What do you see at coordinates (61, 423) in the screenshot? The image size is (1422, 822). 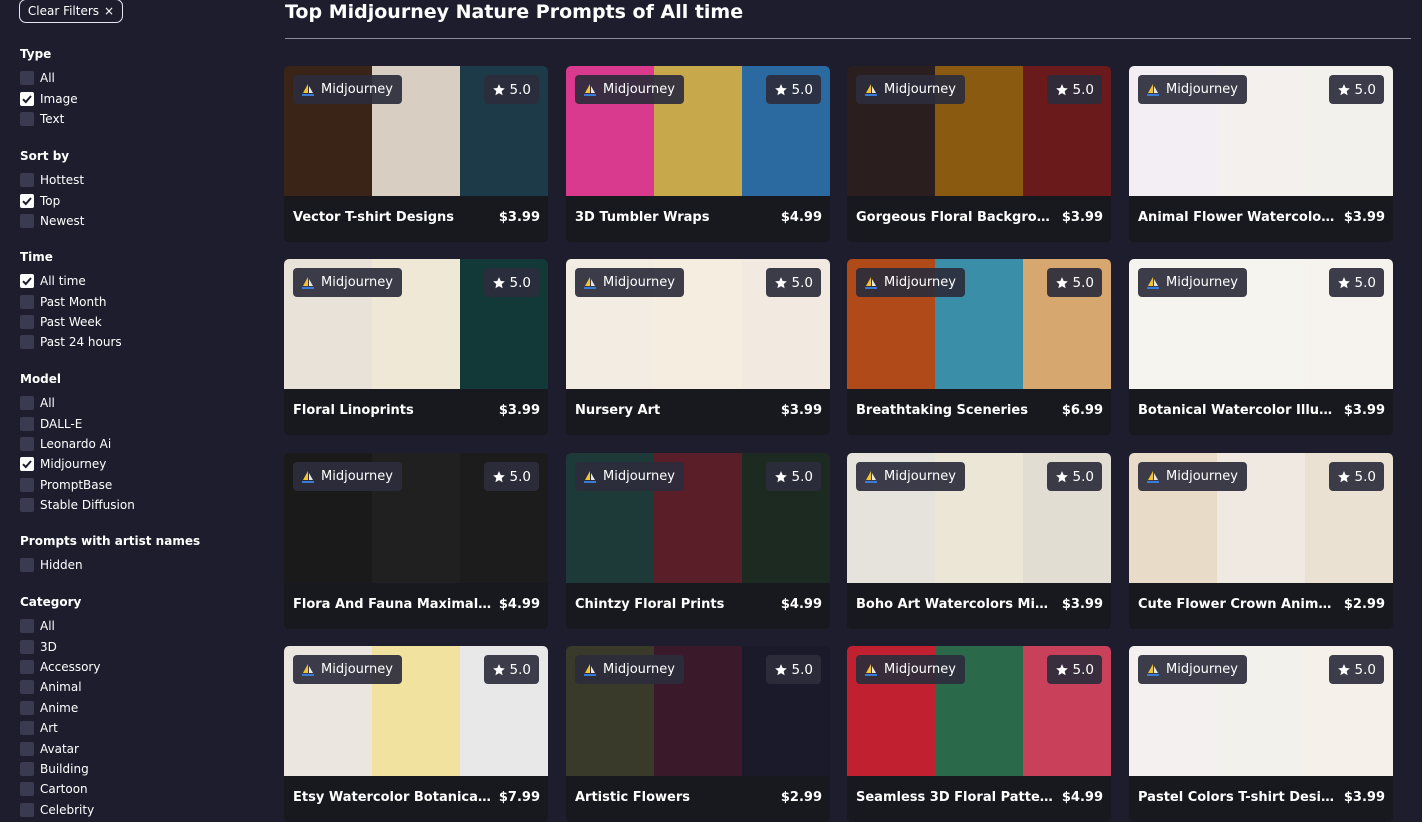 I see `filter-option-label: DALL-E` at bounding box center [61, 423].